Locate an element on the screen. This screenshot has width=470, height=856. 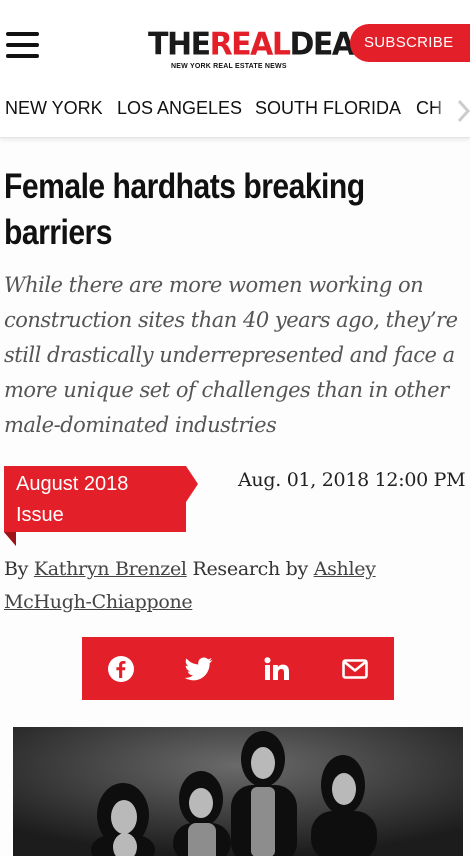
issue-label: August 2018 Issue is located at coordinates (72, 499).